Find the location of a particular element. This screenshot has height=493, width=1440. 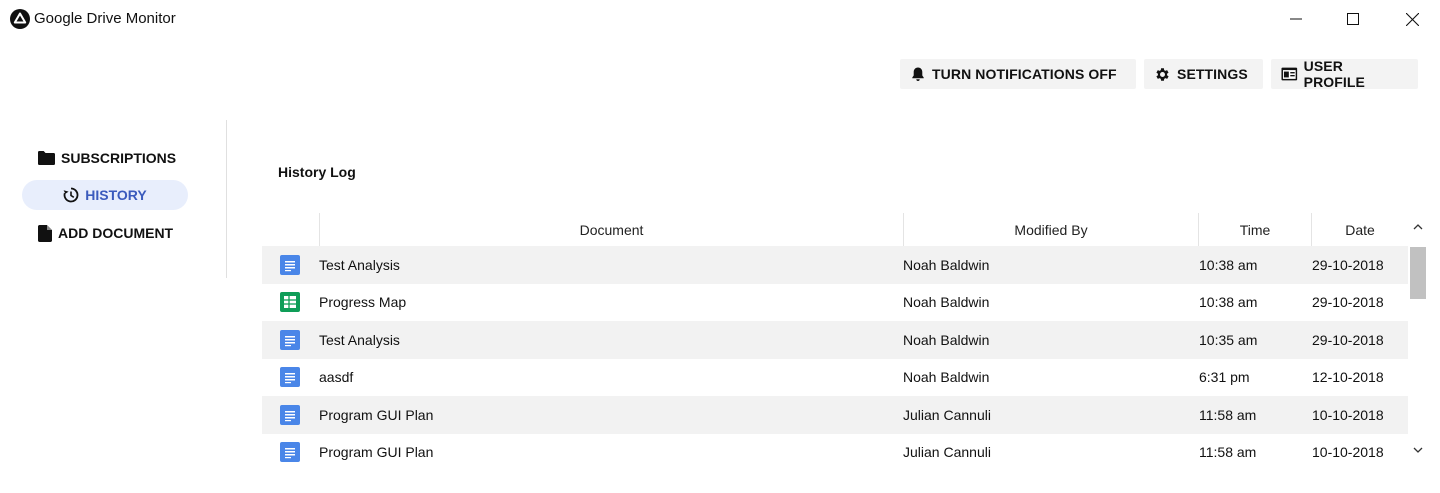

maximize-icon is located at coordinates (1353, 19).